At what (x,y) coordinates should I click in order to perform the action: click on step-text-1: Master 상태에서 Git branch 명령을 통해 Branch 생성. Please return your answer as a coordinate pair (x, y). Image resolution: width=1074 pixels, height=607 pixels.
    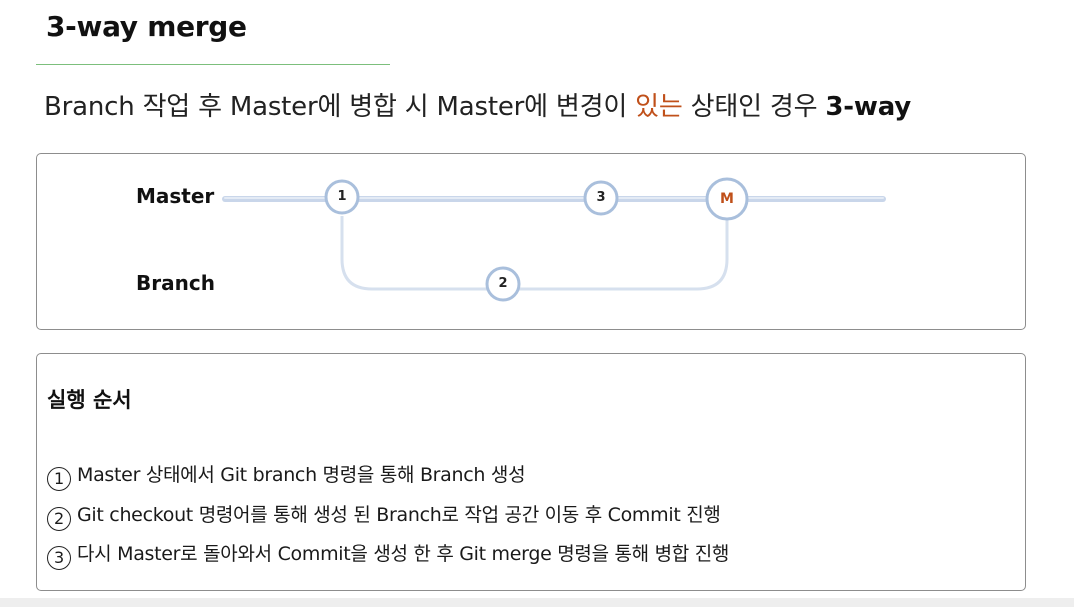
    Looking at the image, I should click on (301, 475).